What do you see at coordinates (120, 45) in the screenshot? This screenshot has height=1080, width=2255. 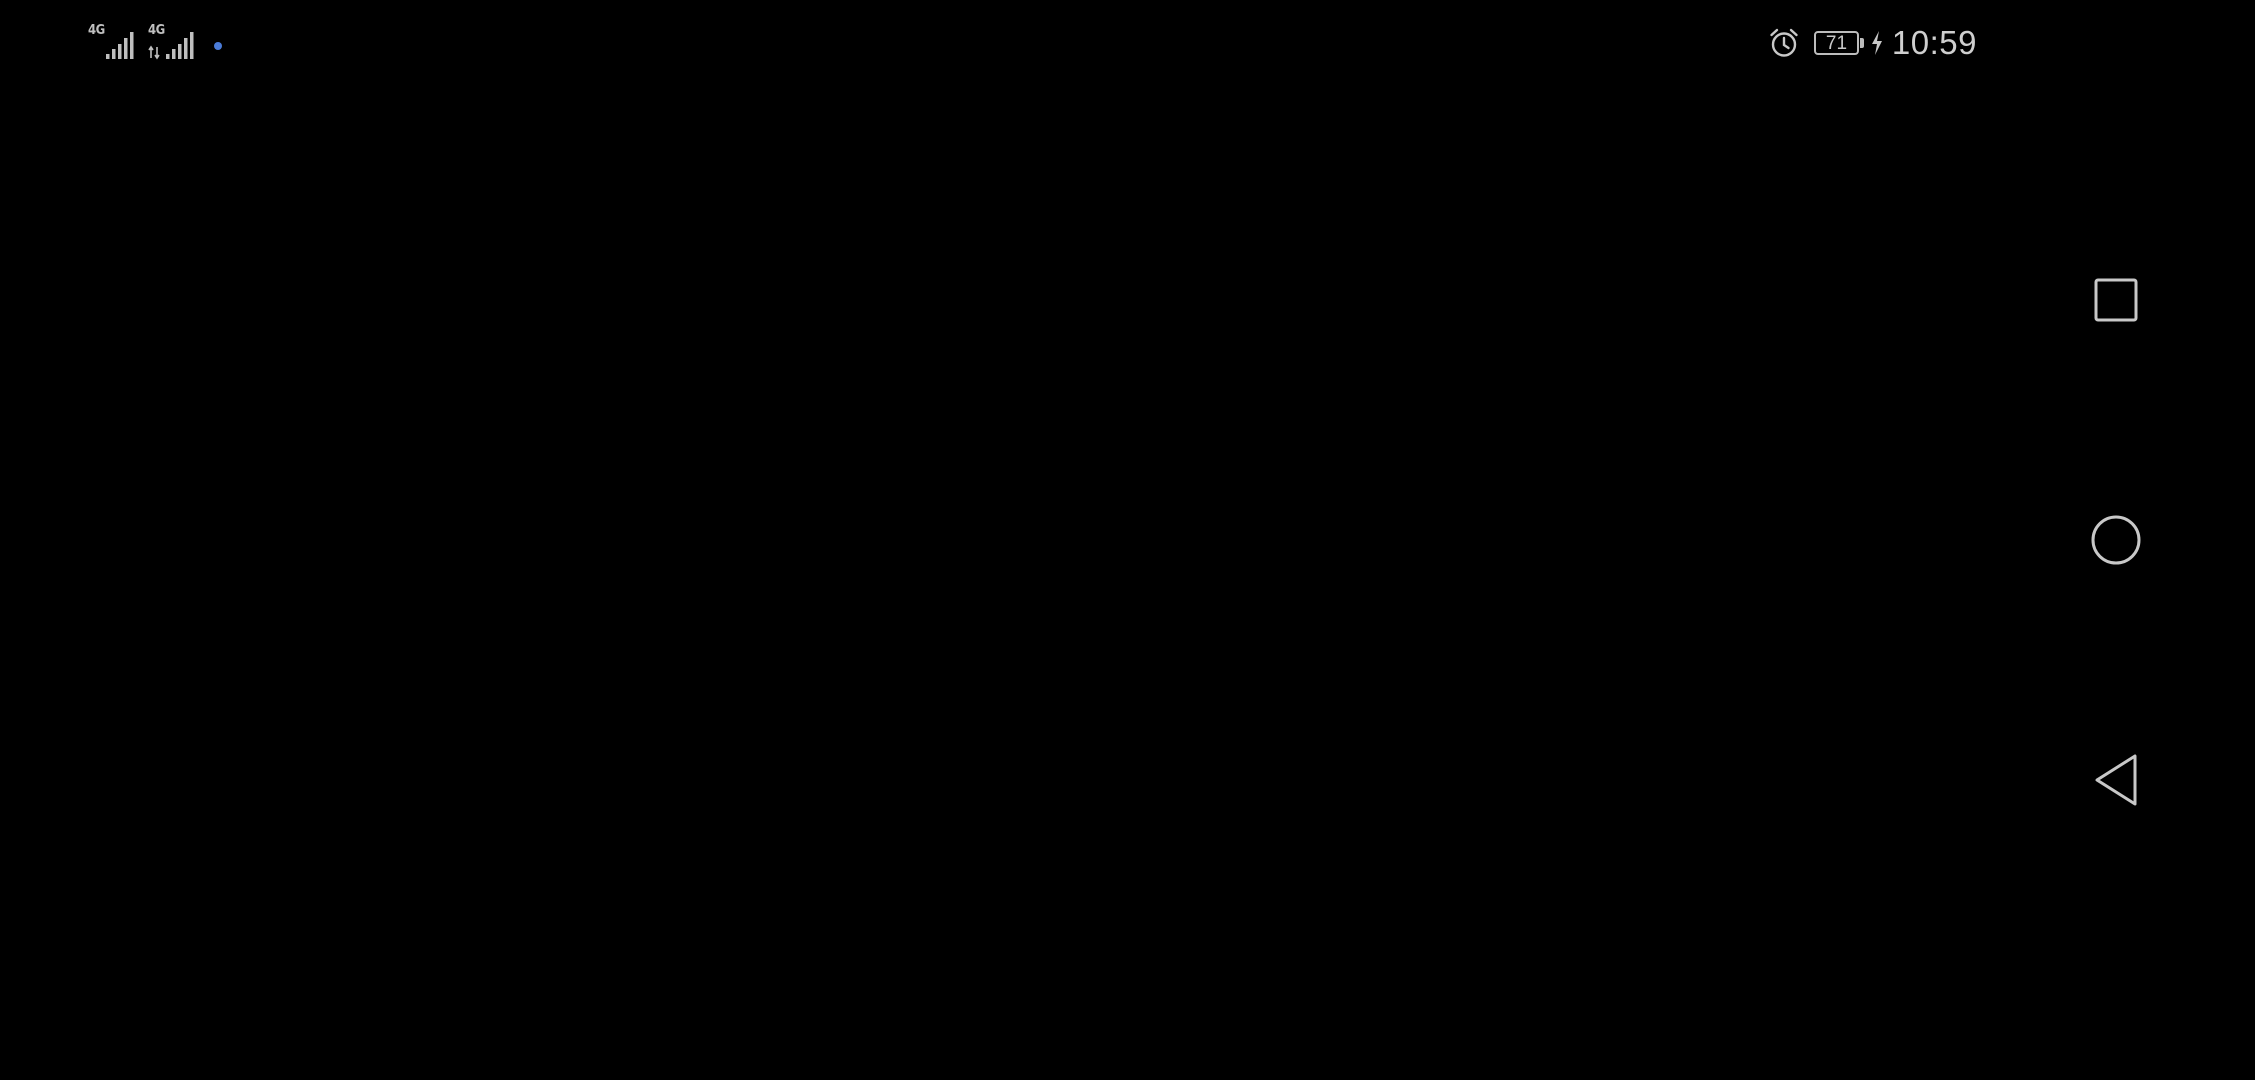 I see `sim1-signal-bars-icon` at bounding box center [120, 45].